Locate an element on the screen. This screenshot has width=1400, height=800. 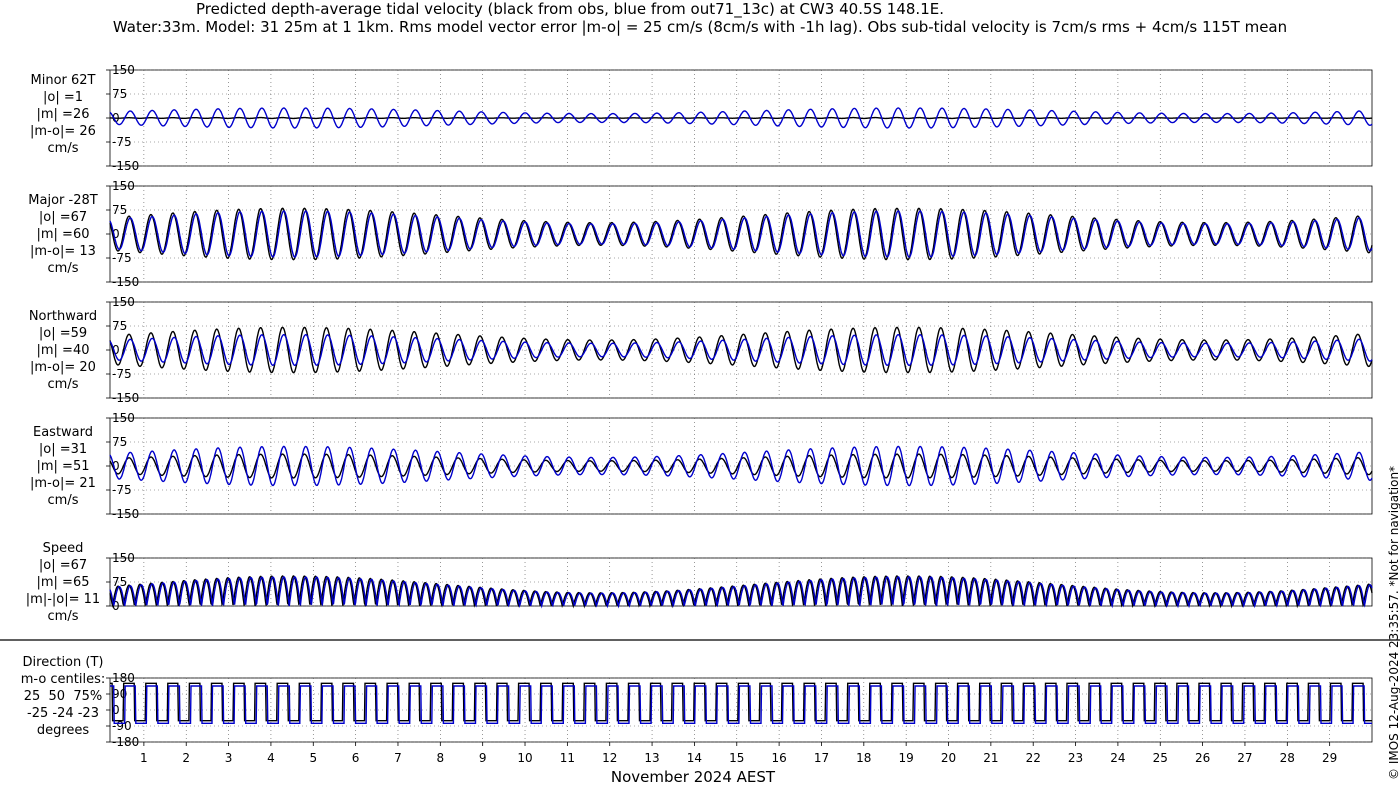
series-obs-line is located at coordinates (740, 118).